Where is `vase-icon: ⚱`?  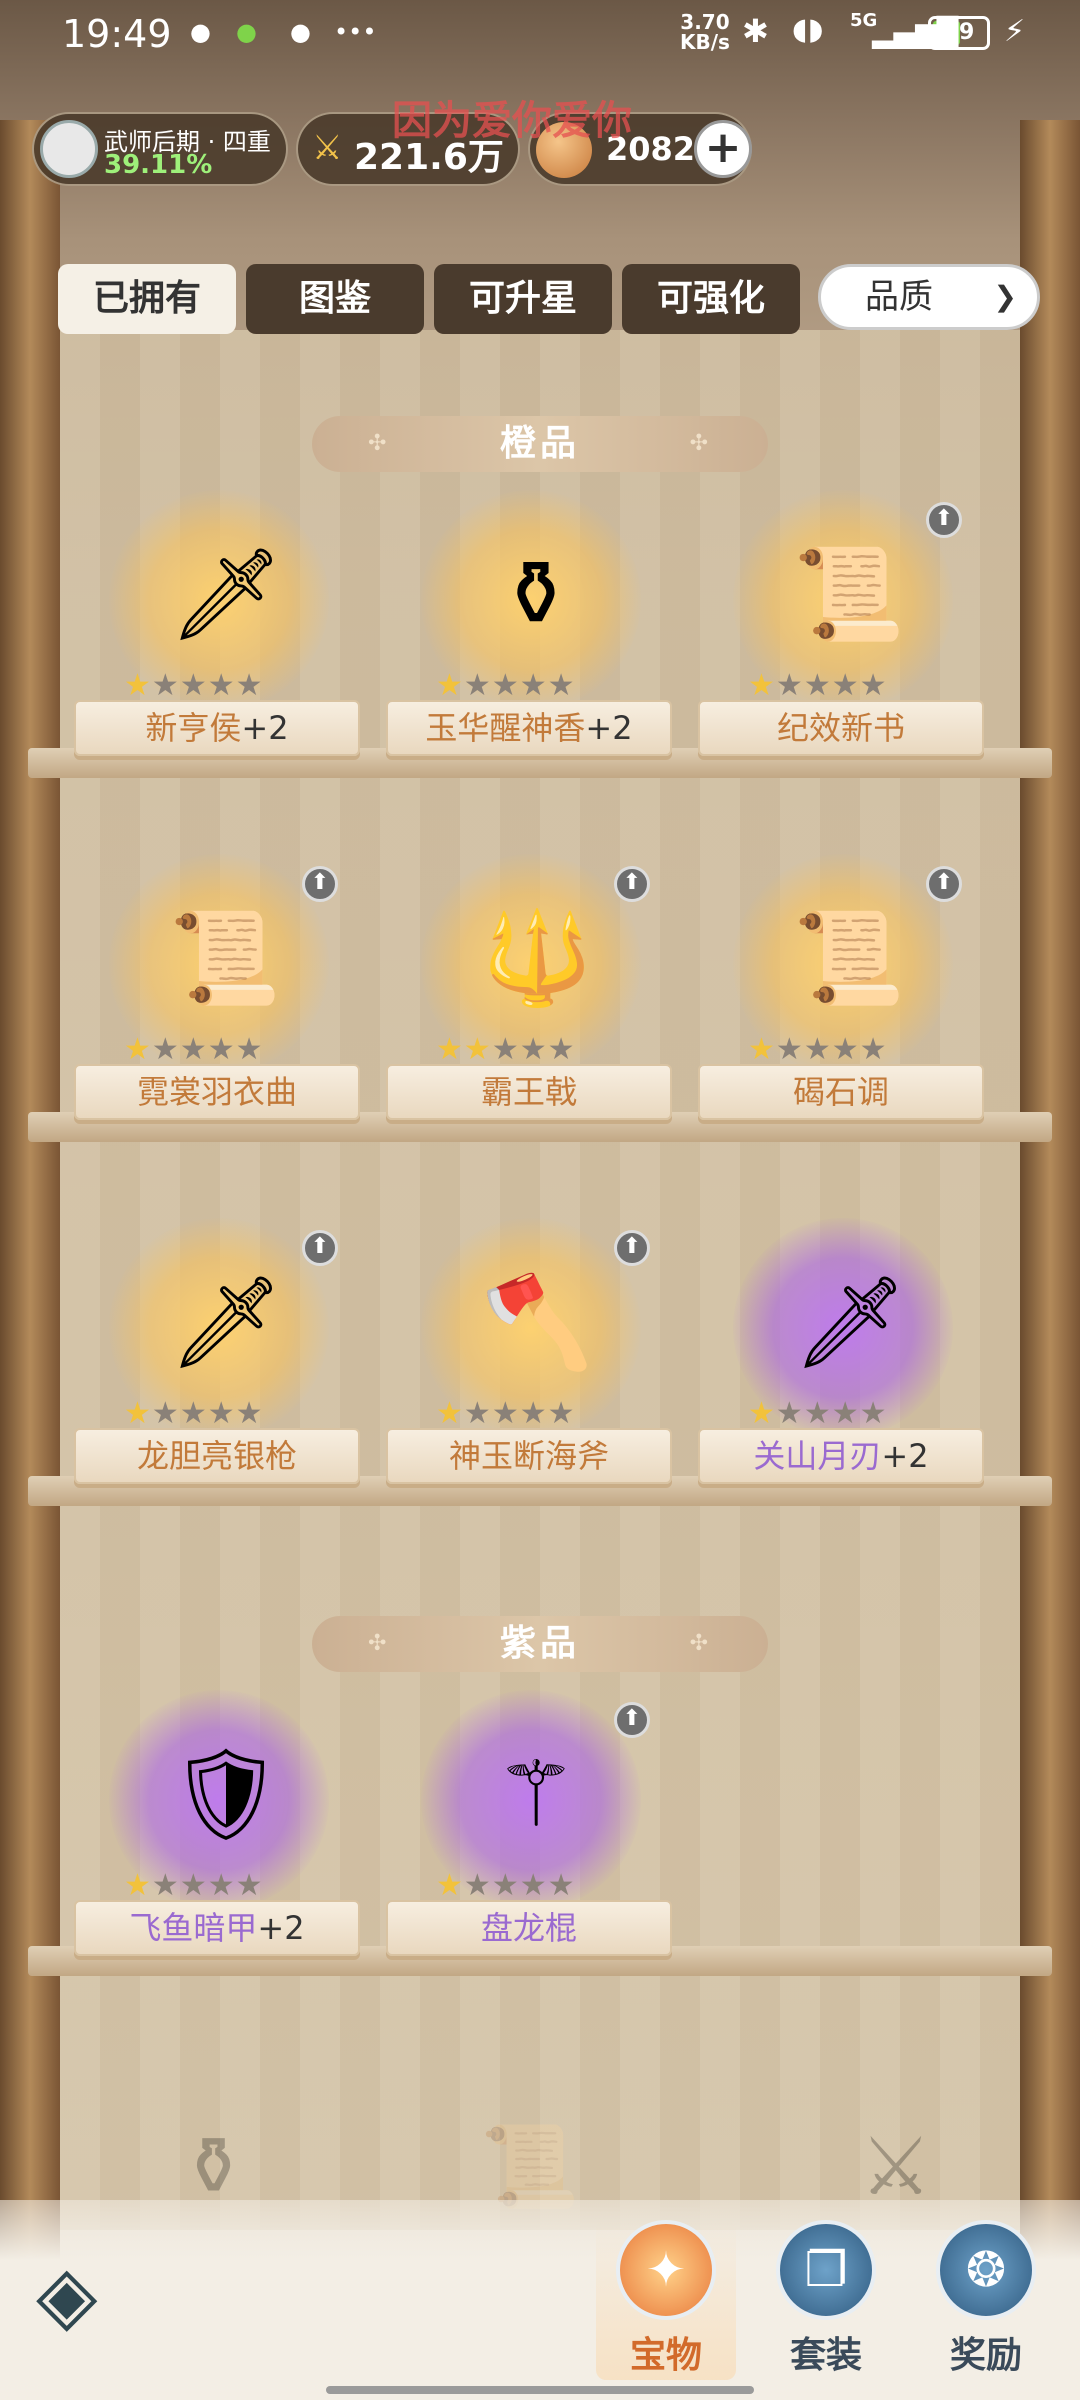 vase-icon: ⚱ is located at coordinates (536, 594).